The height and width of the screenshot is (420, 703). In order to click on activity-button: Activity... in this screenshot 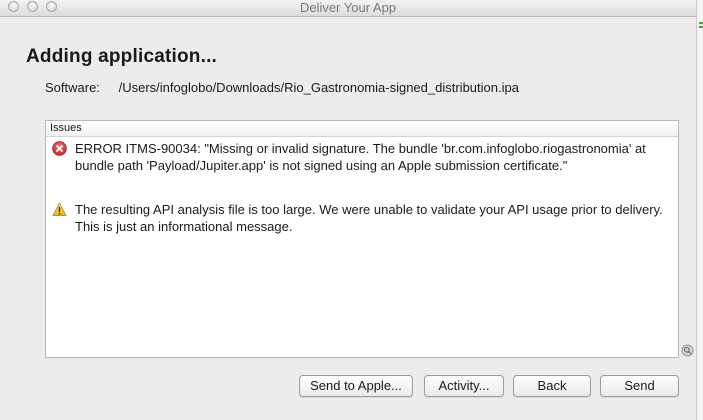, I will do `click(464, 386)`.